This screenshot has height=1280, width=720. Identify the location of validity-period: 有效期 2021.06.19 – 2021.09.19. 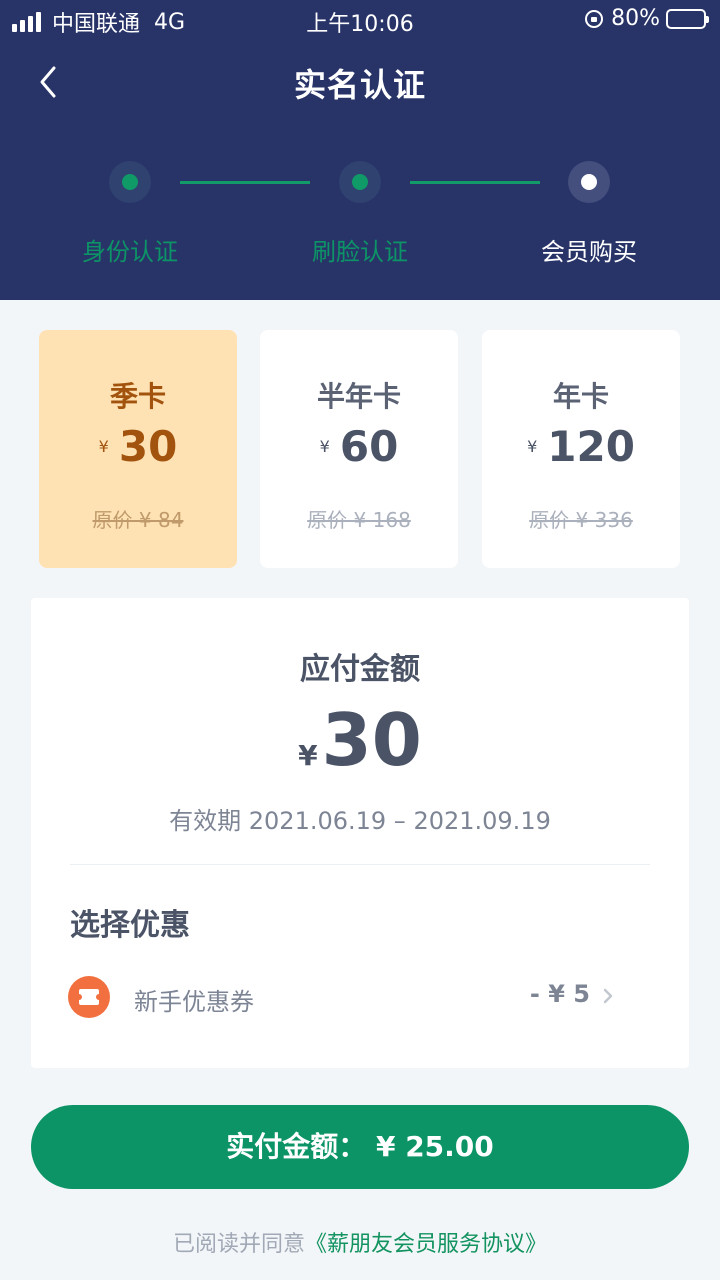
(360, 821).